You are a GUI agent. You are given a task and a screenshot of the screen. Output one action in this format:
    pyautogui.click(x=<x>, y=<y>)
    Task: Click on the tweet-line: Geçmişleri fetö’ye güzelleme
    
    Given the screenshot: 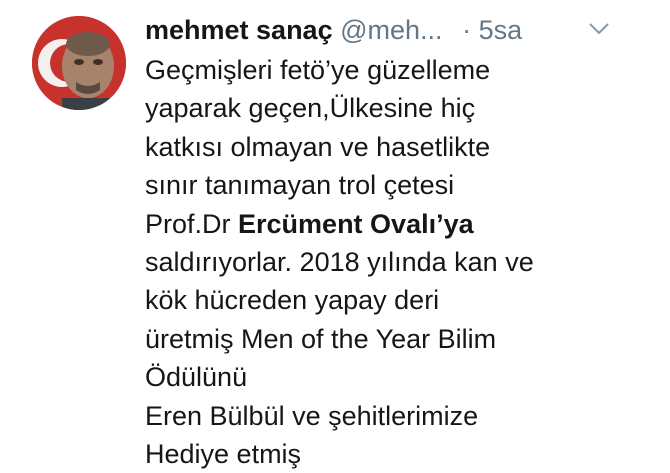 What is the action you would take?
    pyautogui.click(x=318, y=70)
    